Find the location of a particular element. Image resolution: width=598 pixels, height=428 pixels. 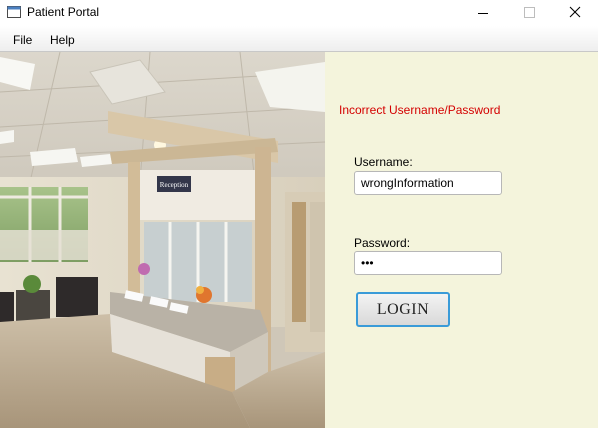

maximize-icon is located at coordinates (529, 12).